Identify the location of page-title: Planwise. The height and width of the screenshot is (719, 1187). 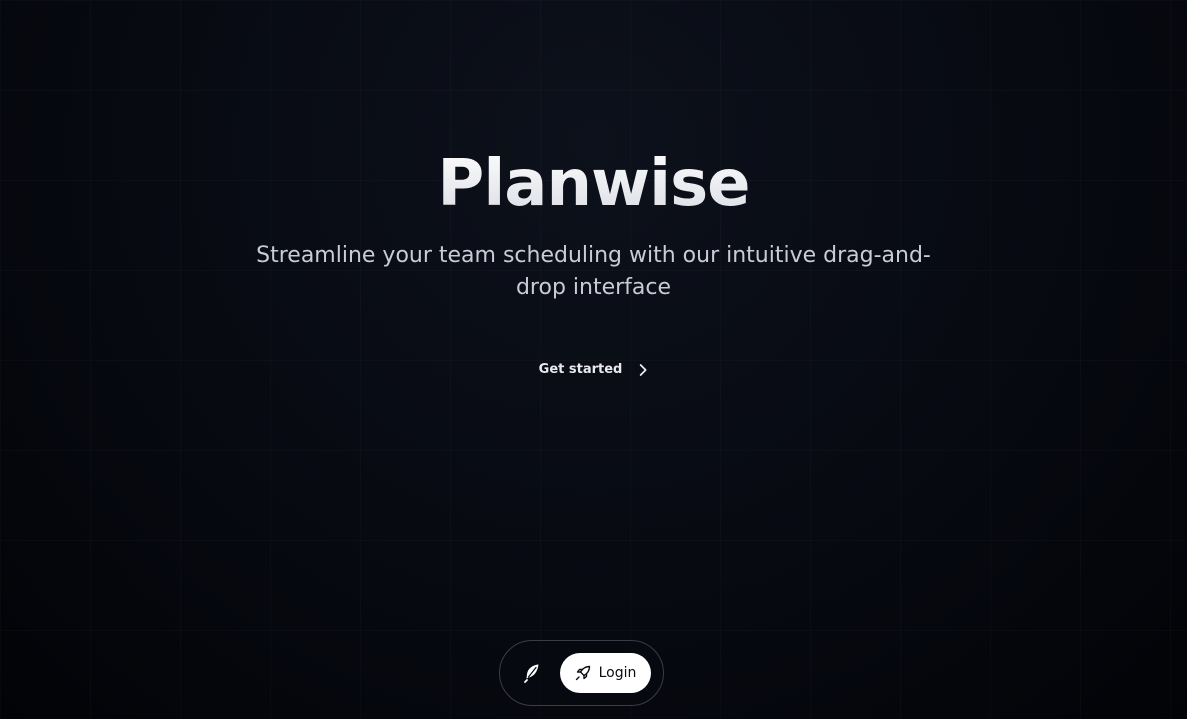
(593, 184).